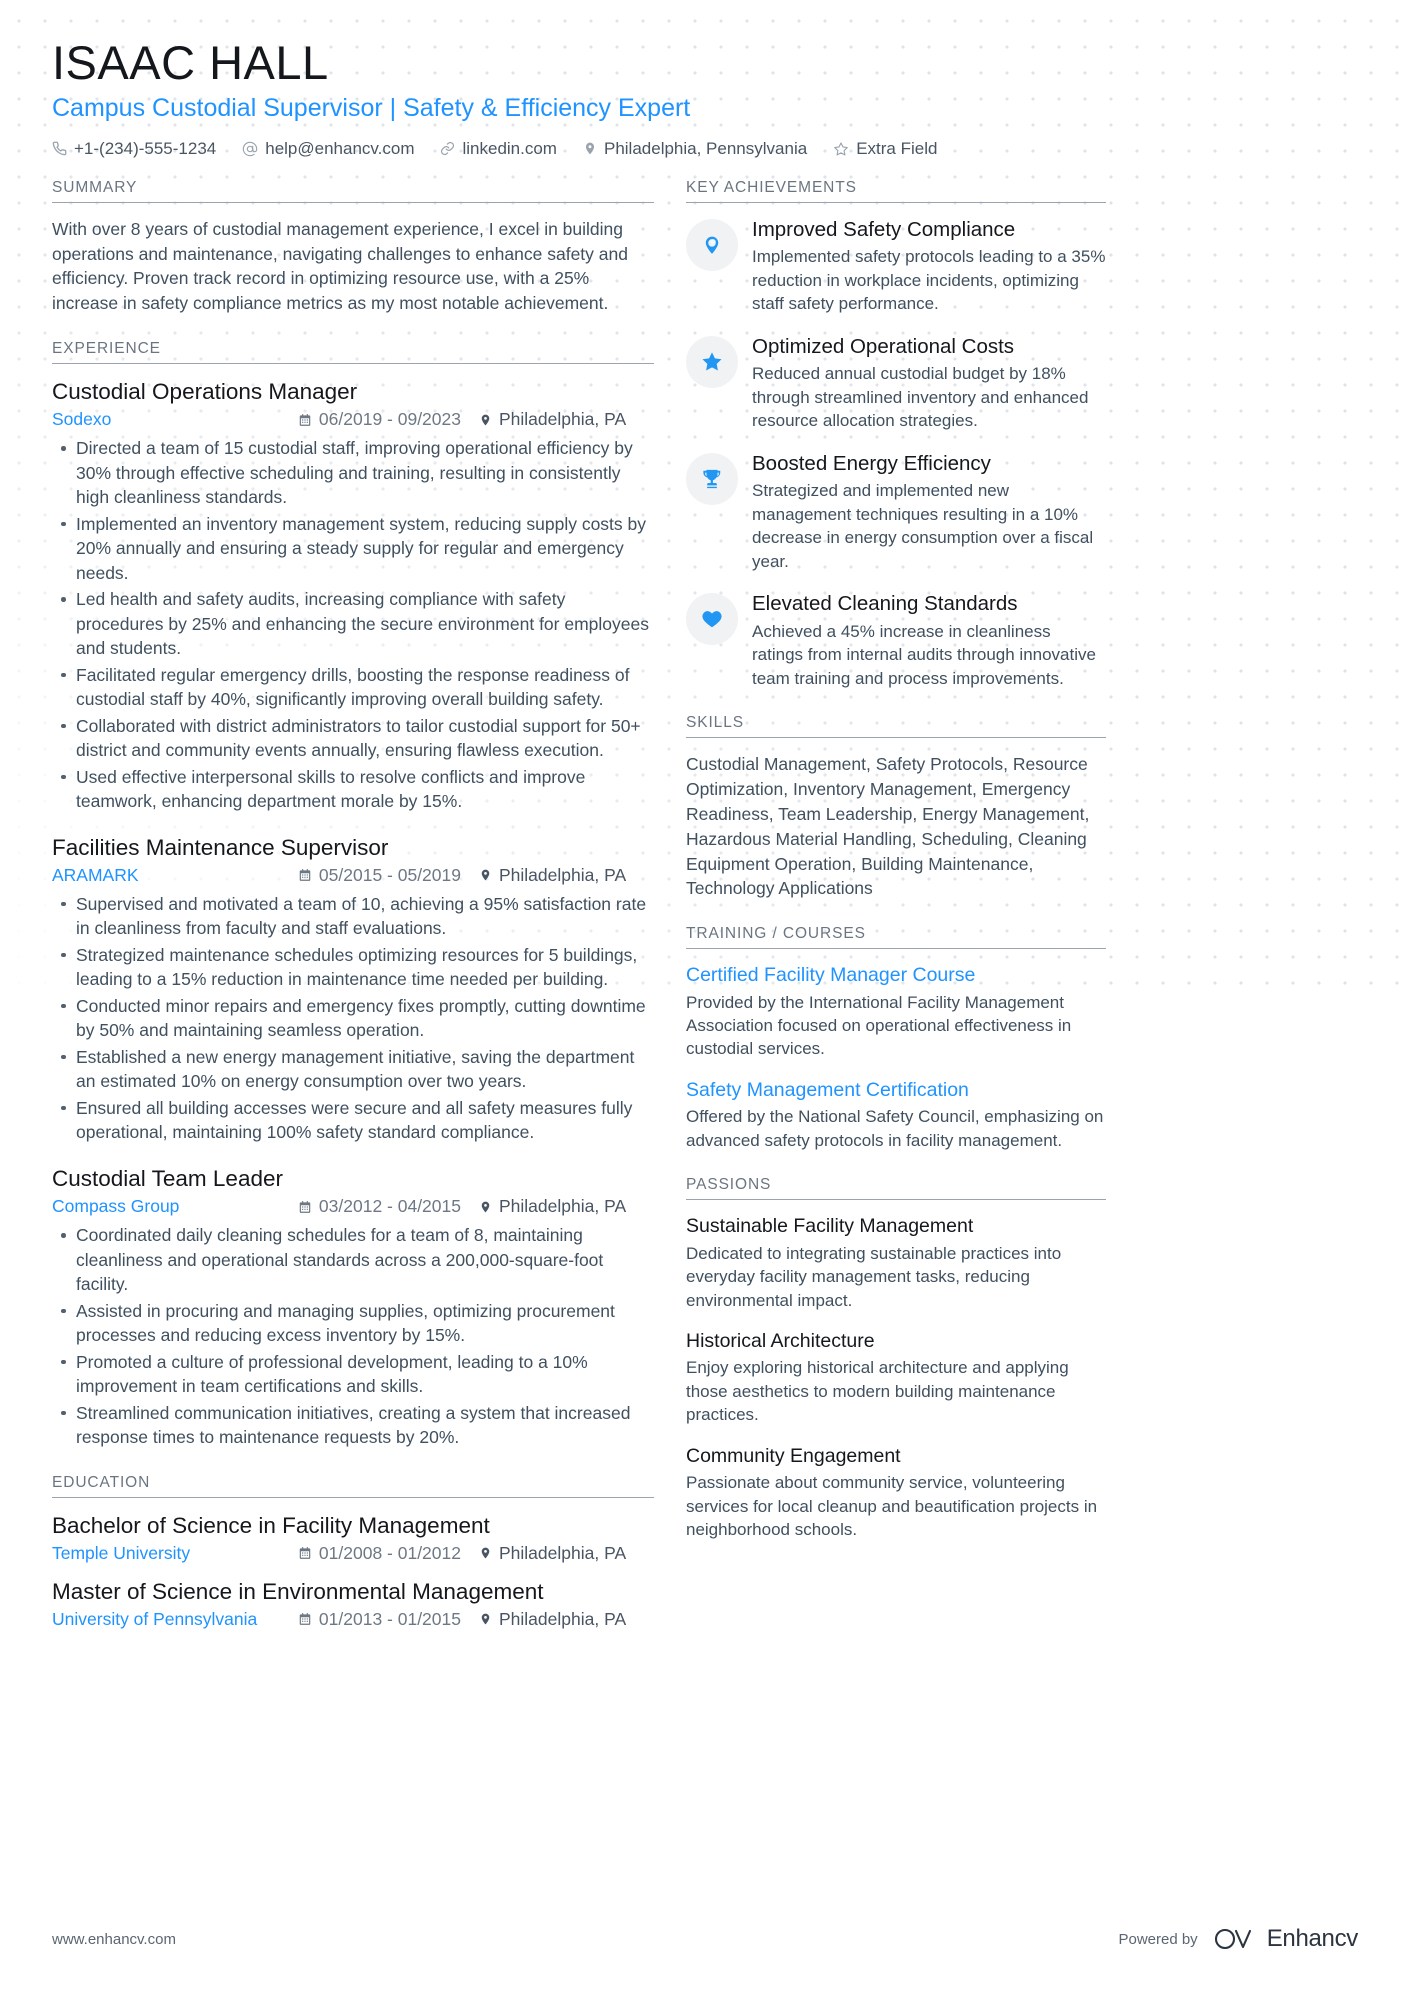 The height and width of the screenshot is (1995, 1410). What do you see at coordinates (205, 392) in the screenshot?
I see `job-title: Custodial Operations Manager` at bounding box center [205, 392].